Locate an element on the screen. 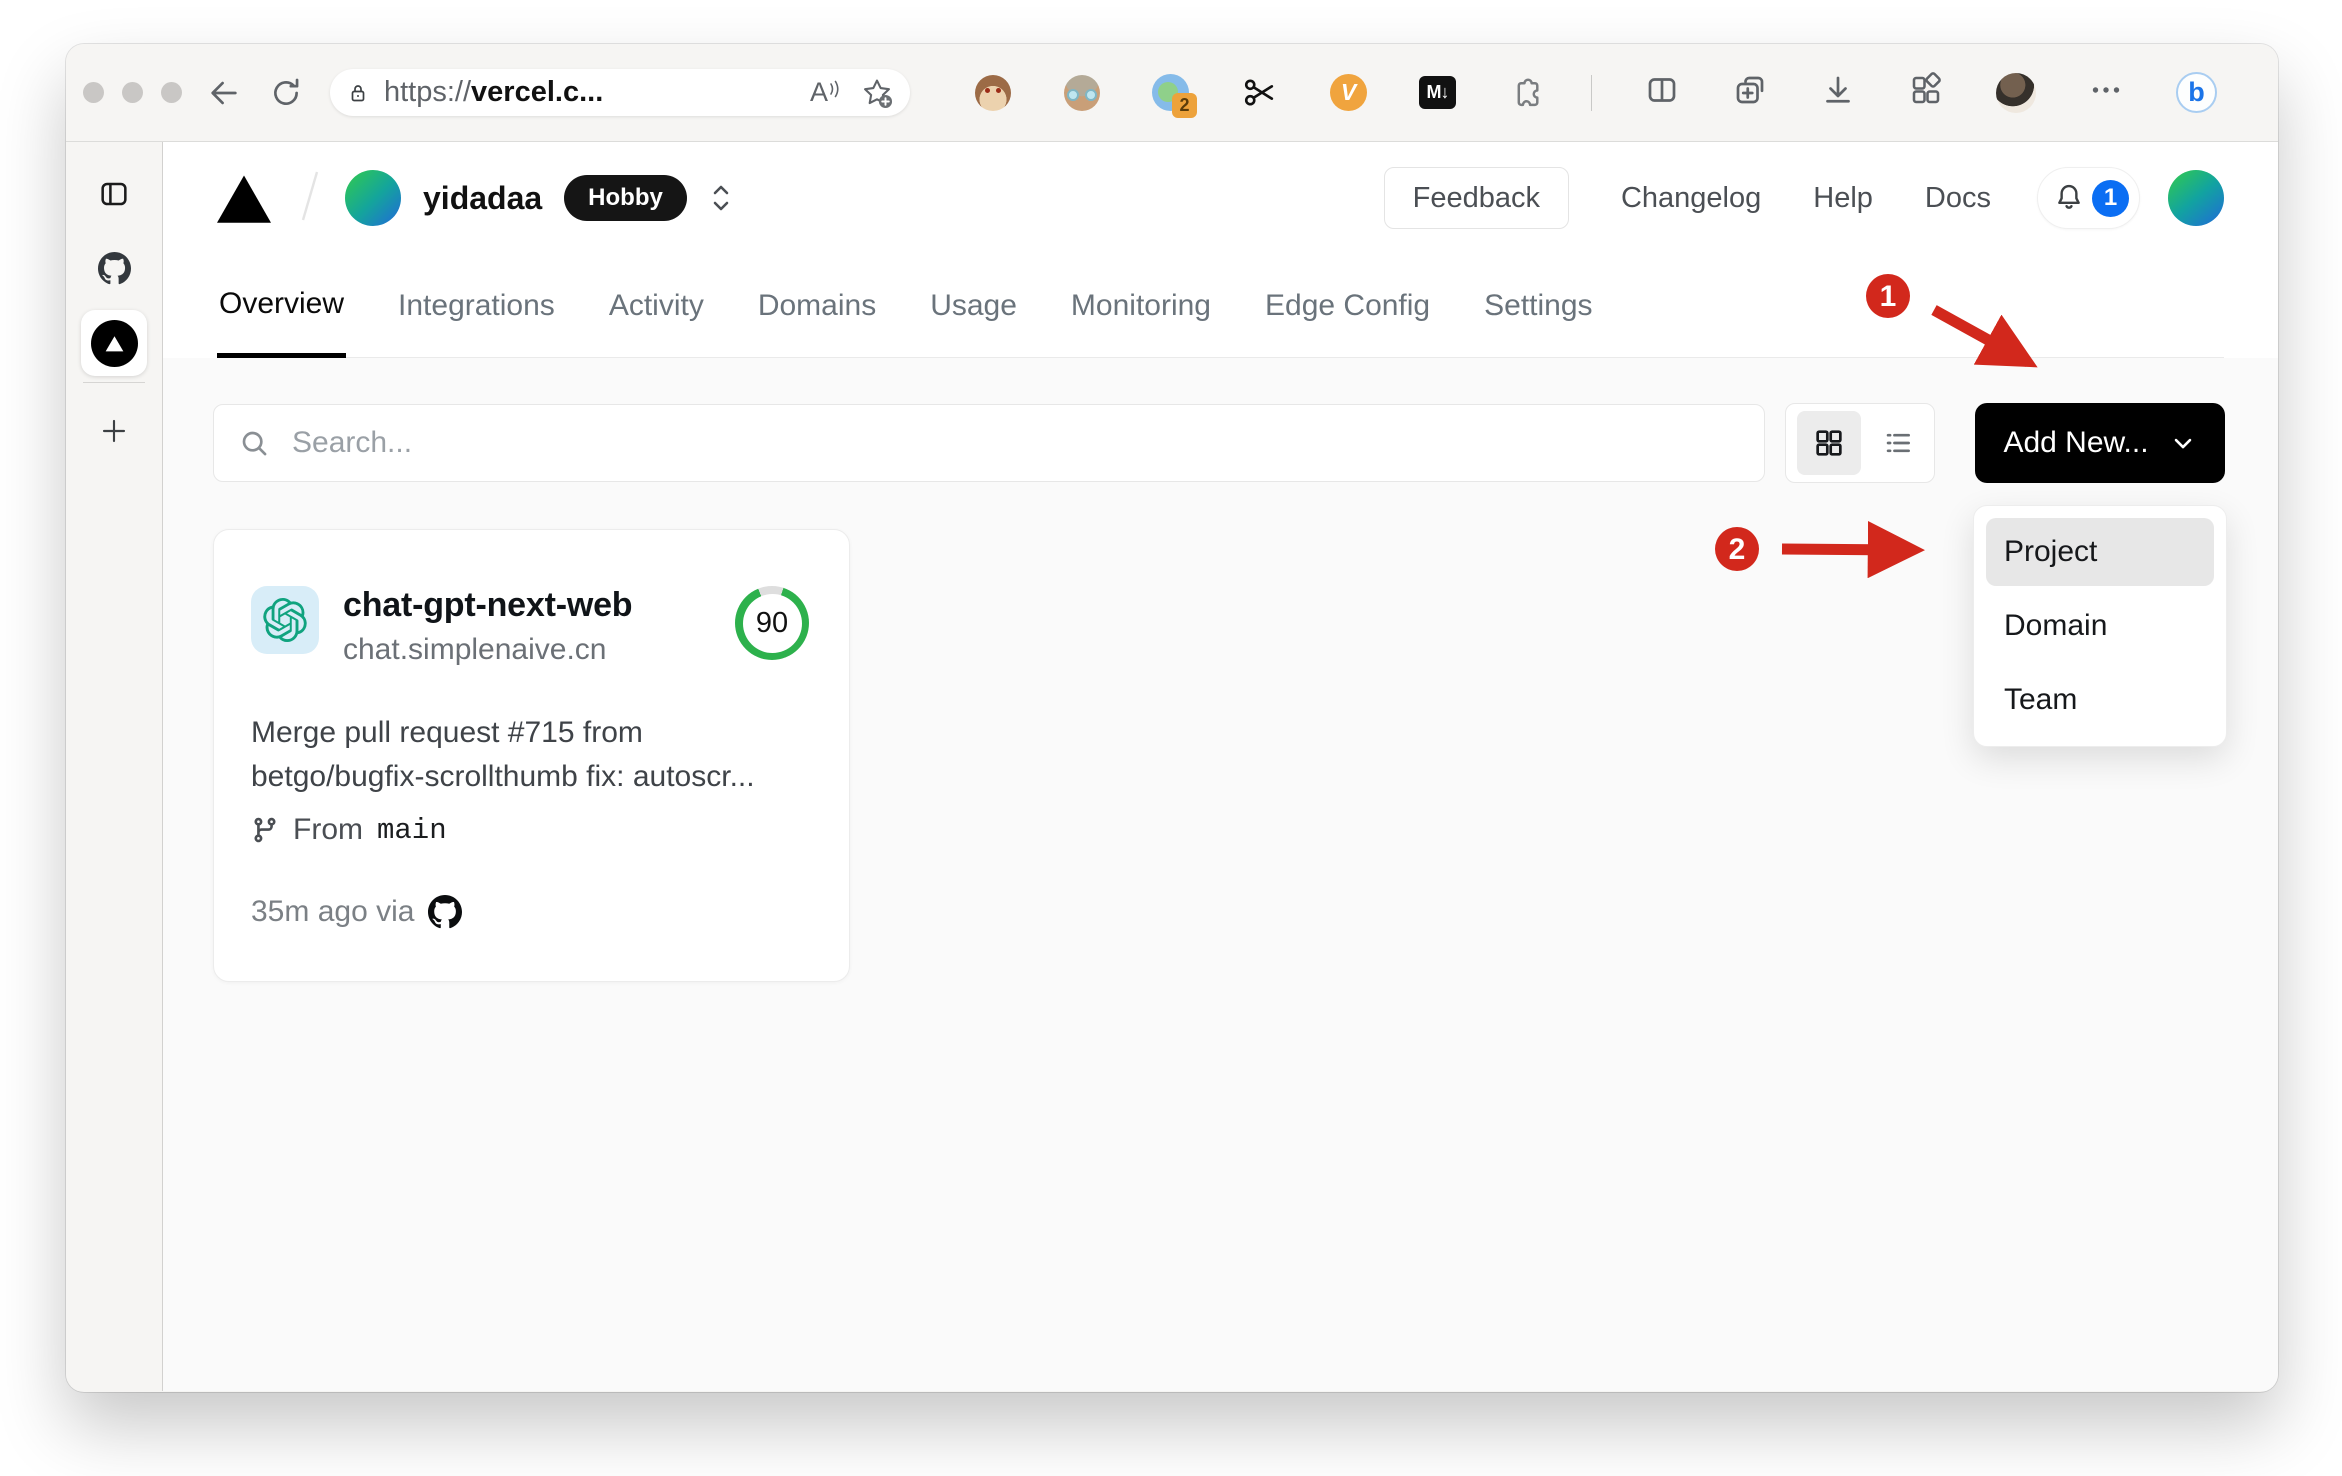 Image resolution: width=2342 pixels, height=1476 pixels. blue-green-extension-icon: 2 is located at coordinates (1174, 96).